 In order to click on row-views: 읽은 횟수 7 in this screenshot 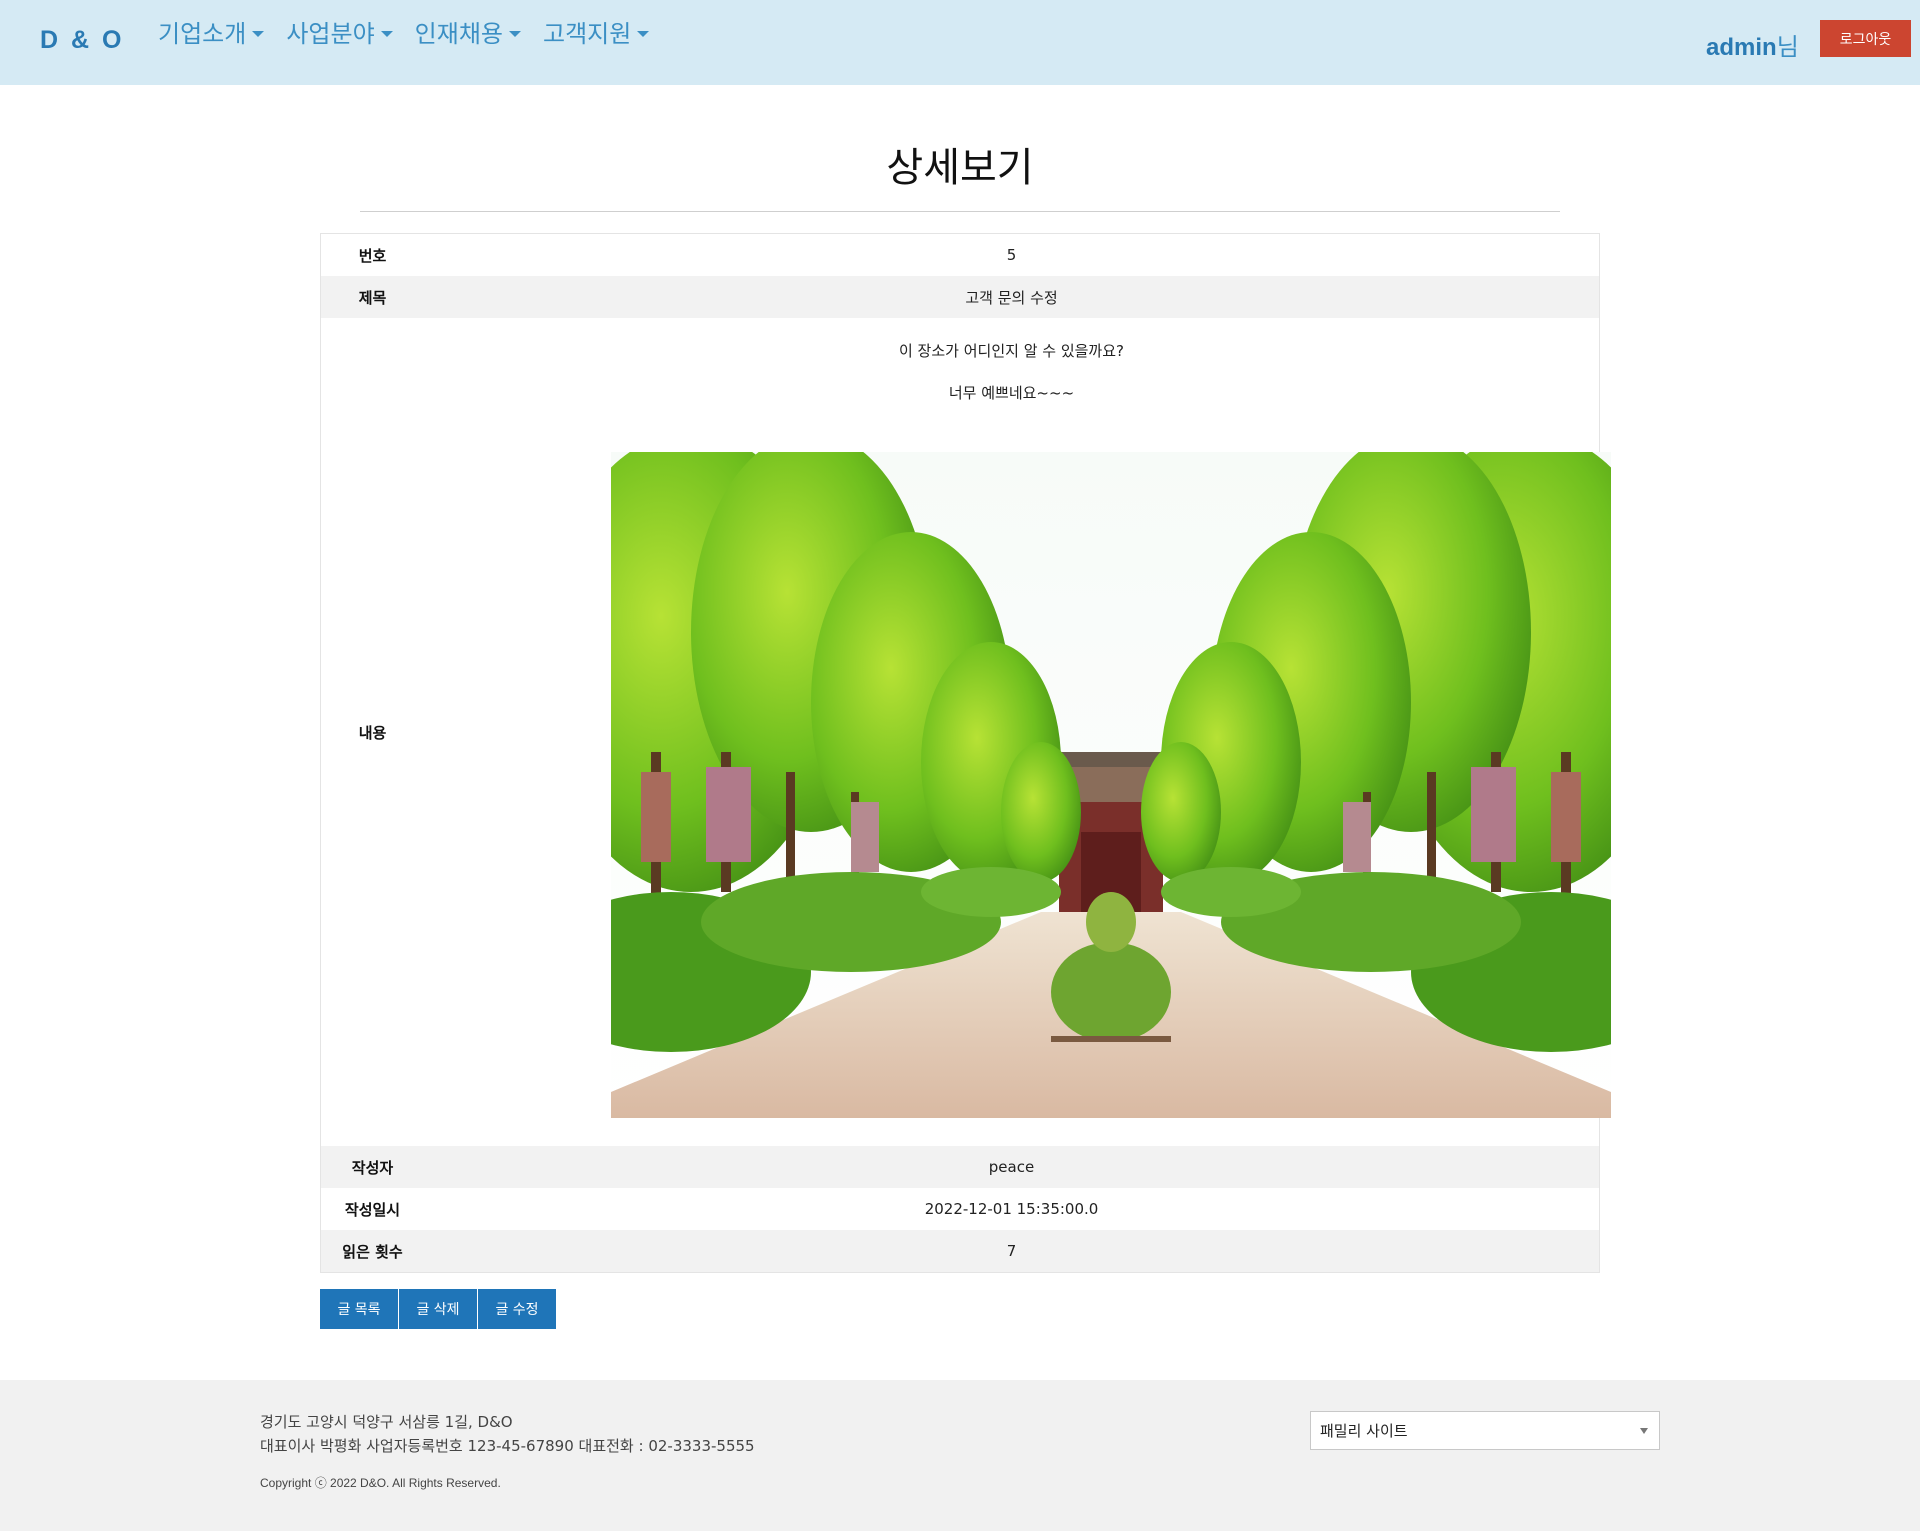, I will do `click(960, 1251)`.